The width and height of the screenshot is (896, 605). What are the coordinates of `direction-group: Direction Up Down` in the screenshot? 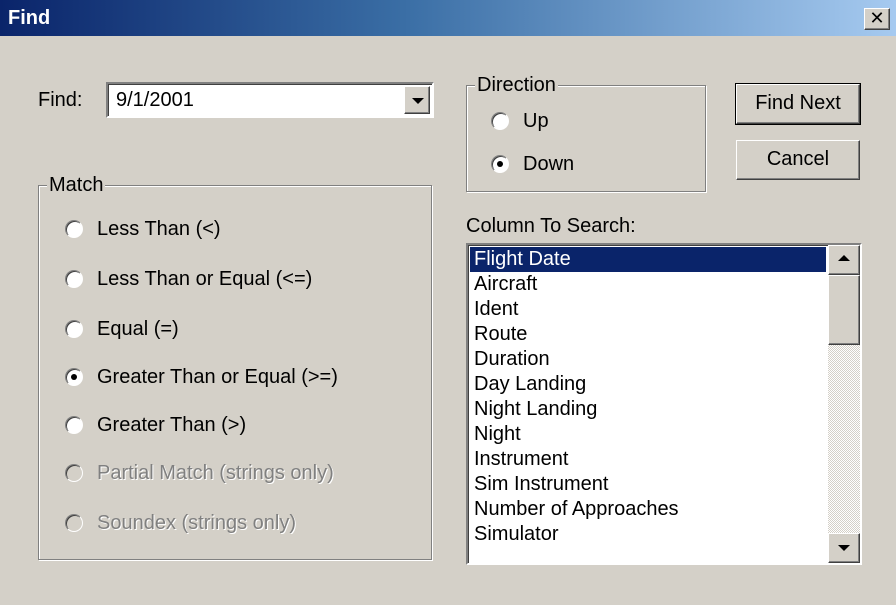 It's located at (586, 132).